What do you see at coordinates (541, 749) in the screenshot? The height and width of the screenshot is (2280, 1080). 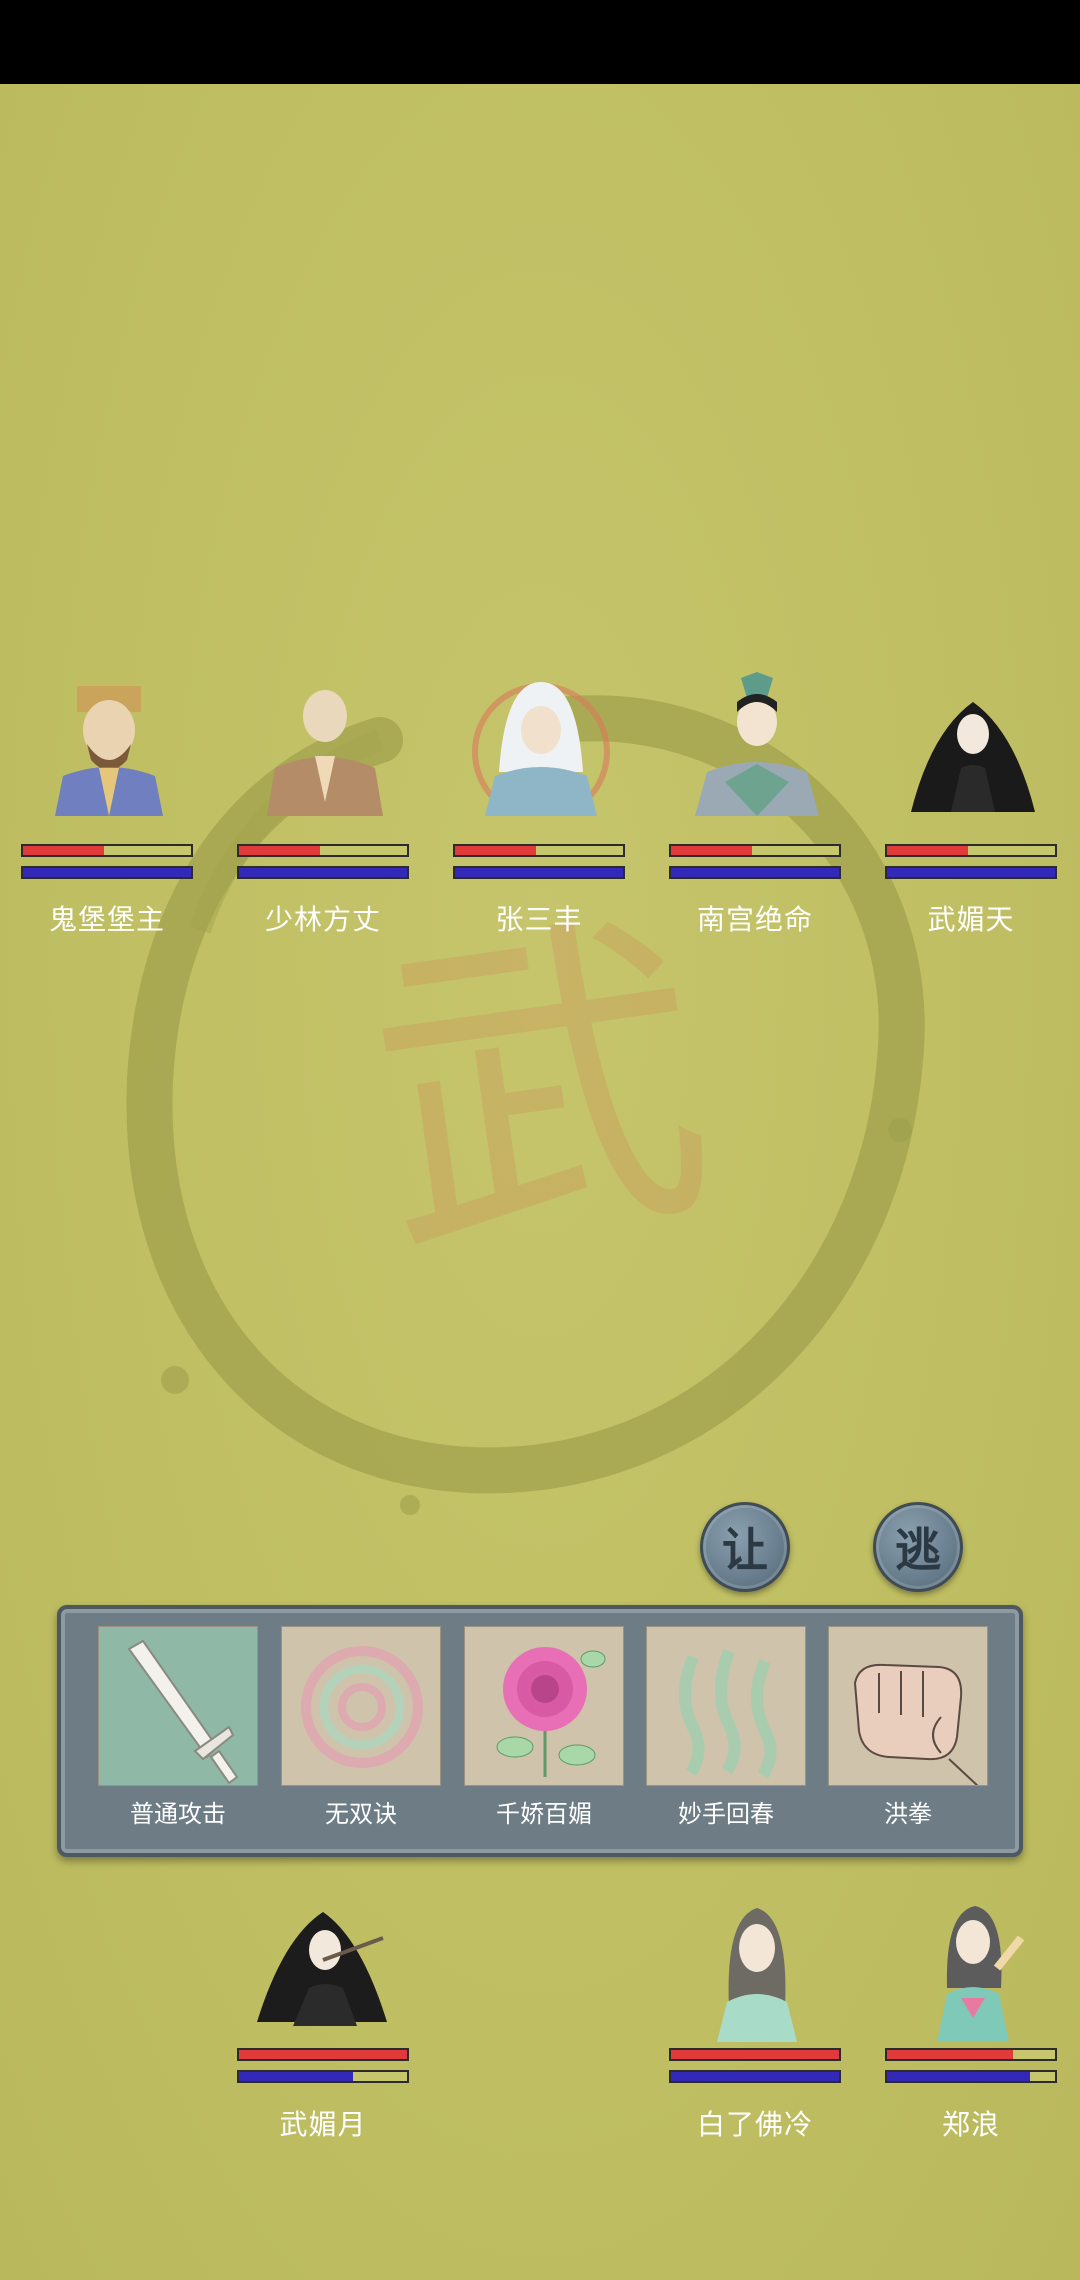 I see `portrait-zhang-sanfeng-icon` at bounding box center [541, 749].